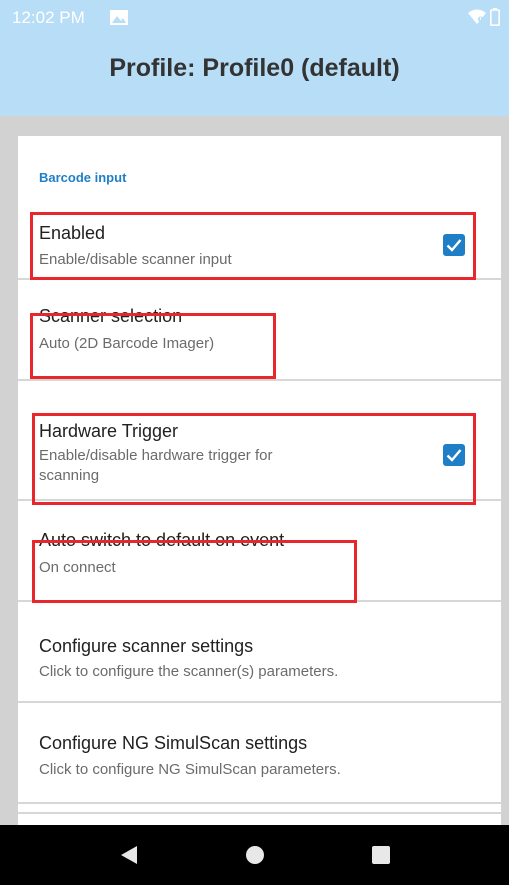  I want to click on pref-summary: Auto (2D Barcode Imager), so click(127, 343).